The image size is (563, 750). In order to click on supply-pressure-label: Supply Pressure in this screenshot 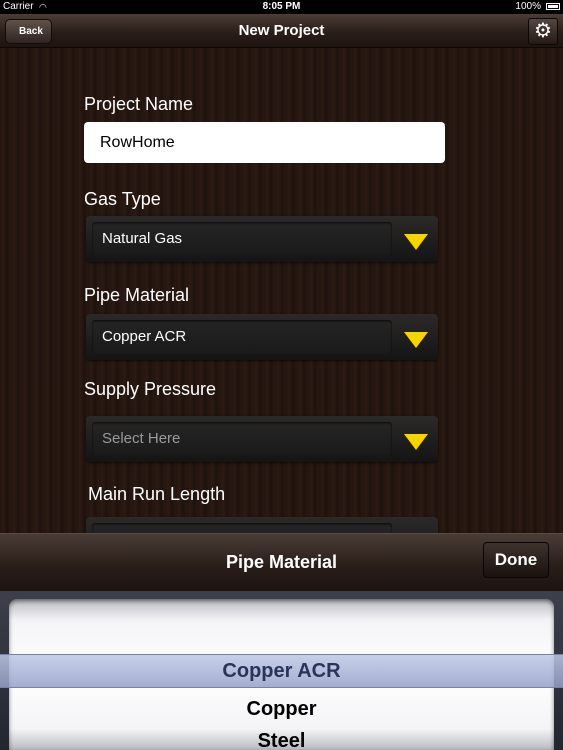, I will do `click(150, 389)`.